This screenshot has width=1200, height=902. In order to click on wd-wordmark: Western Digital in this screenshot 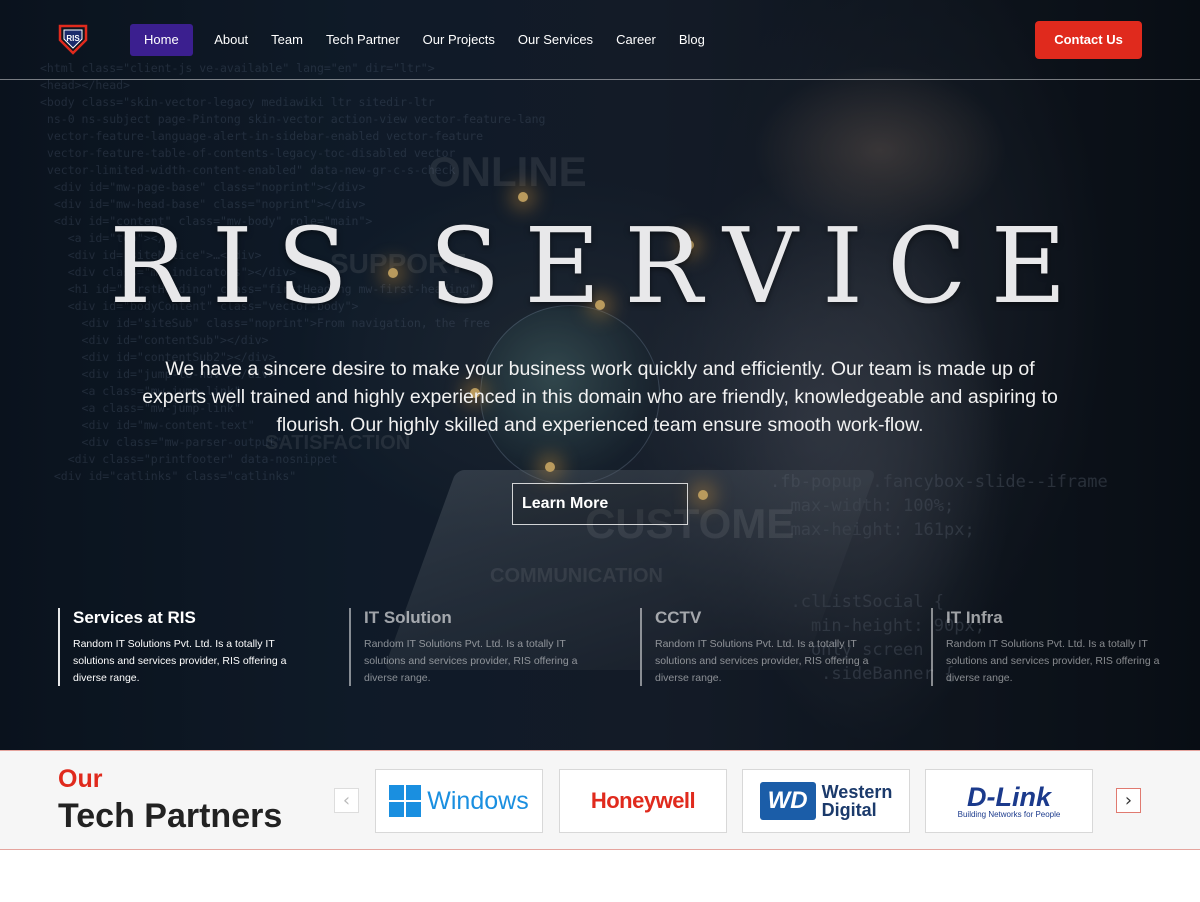, I will do `click(857, 801)`.